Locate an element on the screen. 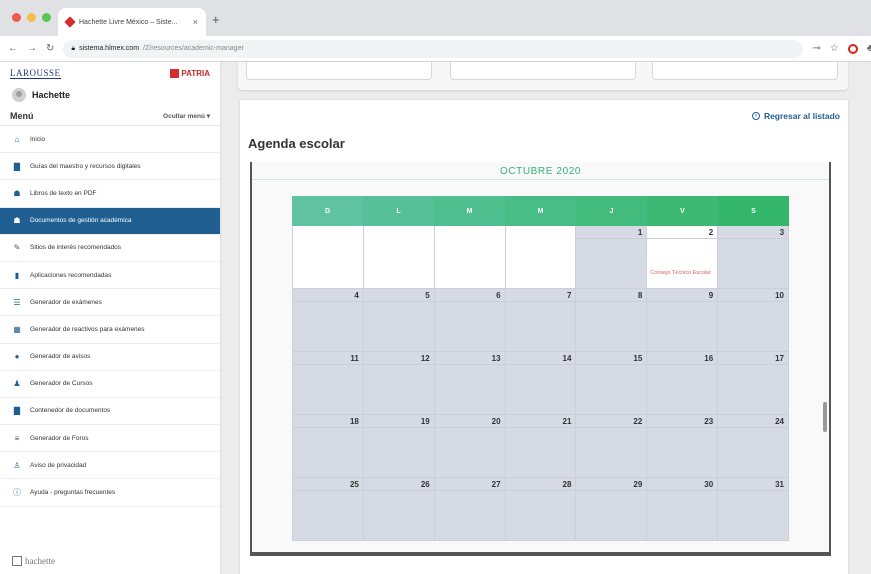 The height and width of the screenshot is (574, 871). sidebar-item: ▮ Aplicaciones recomendadas is located at coordinates (110, 276).